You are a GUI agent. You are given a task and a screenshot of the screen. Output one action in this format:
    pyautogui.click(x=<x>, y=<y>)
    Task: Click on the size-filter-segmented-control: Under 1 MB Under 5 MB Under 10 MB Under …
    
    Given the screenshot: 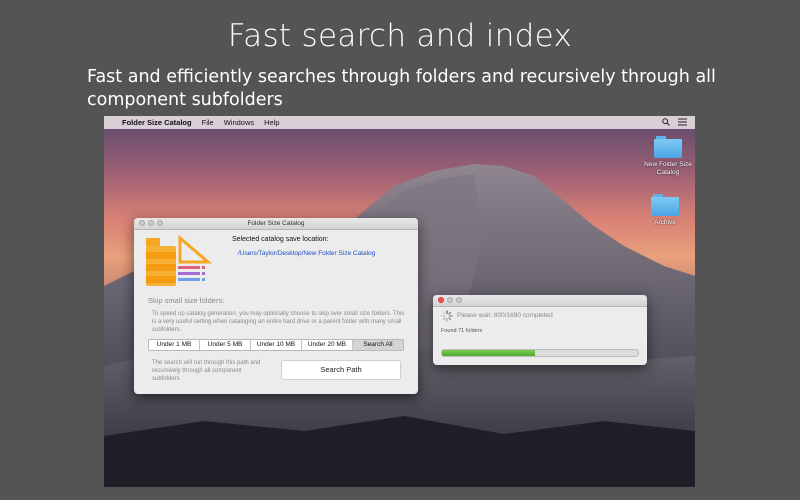 What is the action you would take?
    pyautogui.click(x=276, y=345)
    